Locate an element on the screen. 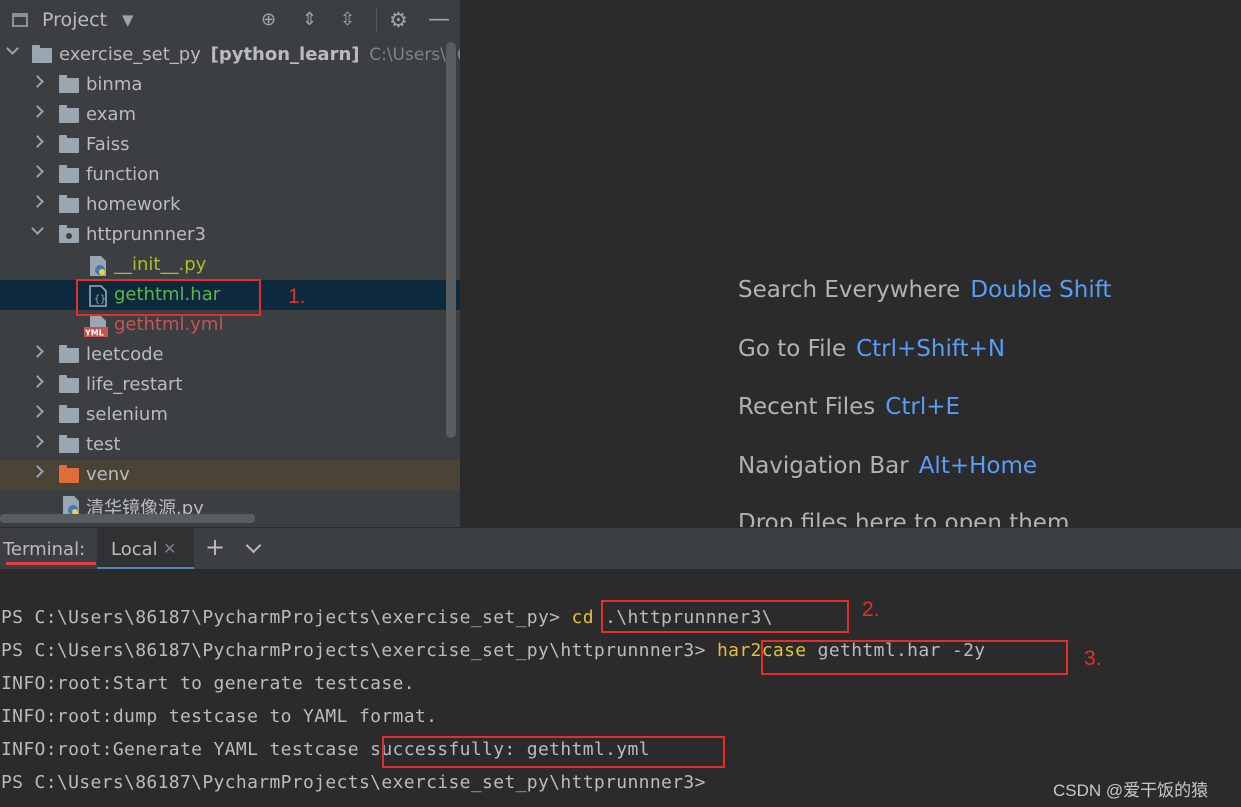  tree-item-label: selenium is located at coordinates (127, 414).